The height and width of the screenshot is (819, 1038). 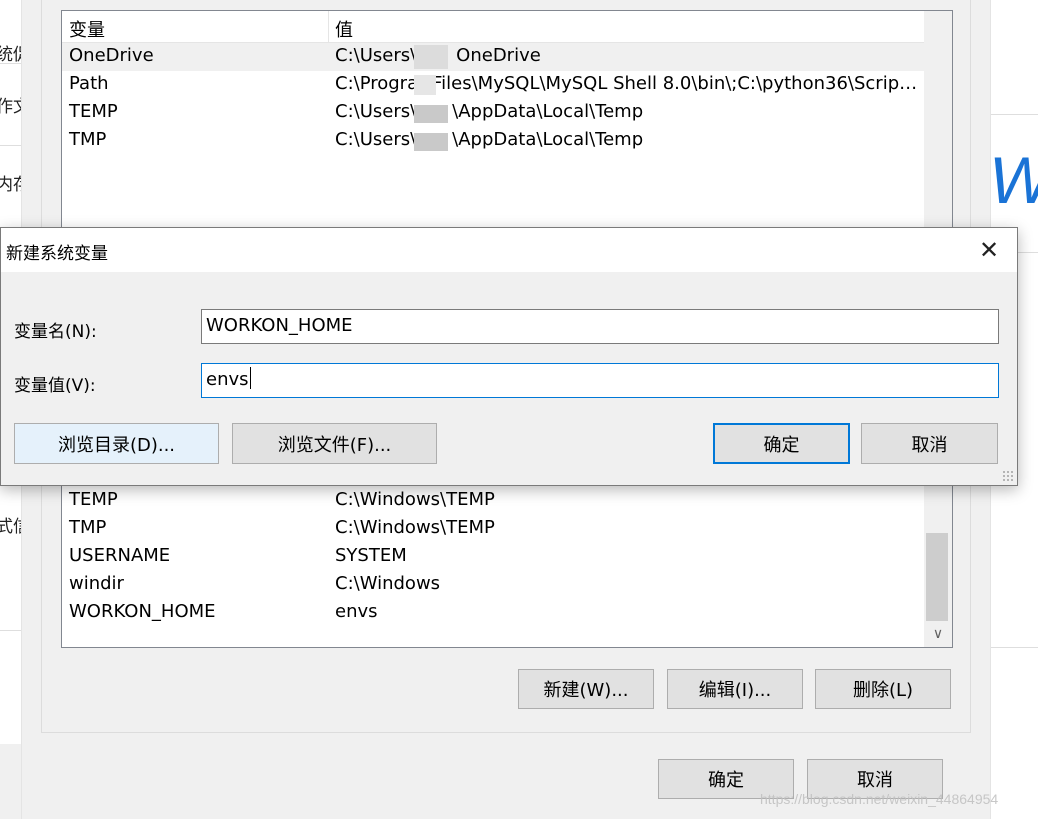 What do you see at coordinates (111, 55) in the screenshot?
I see `variable-name: OneDrive` at bounding box center [111, 55].